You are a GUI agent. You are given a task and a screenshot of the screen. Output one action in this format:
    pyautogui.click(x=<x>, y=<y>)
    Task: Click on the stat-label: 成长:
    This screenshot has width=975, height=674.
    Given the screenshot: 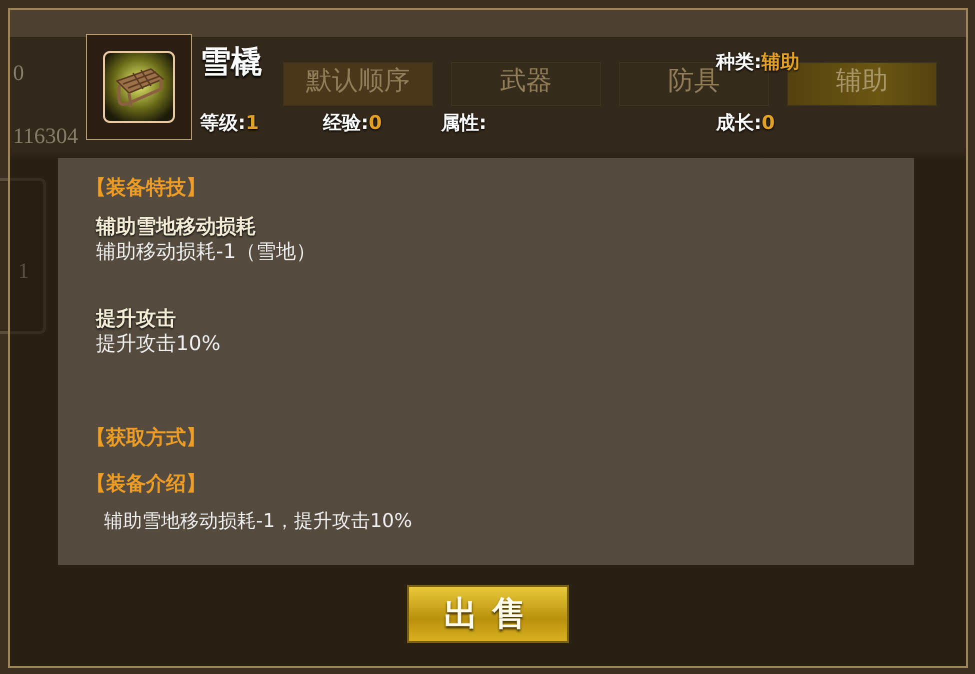 What is the action you would take?
    pyautogui.click(x=739, y=123)
    